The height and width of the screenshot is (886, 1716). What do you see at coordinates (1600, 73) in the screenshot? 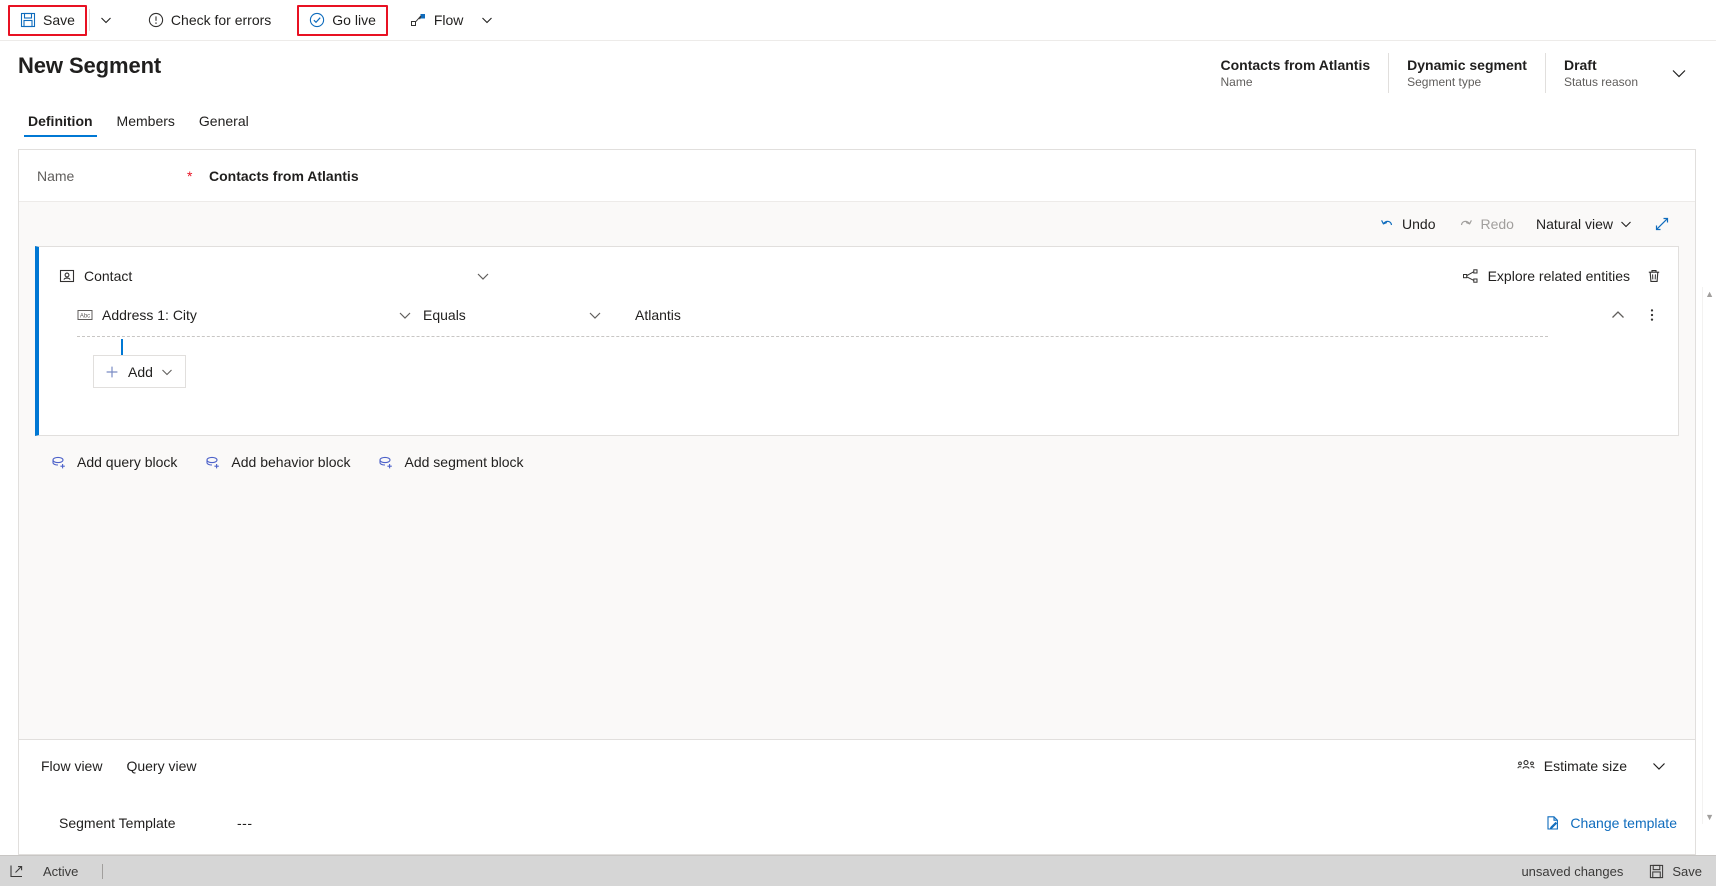
I see `header-meta-status-reason: Draft Status reason` at bounding box center [1600, 73].